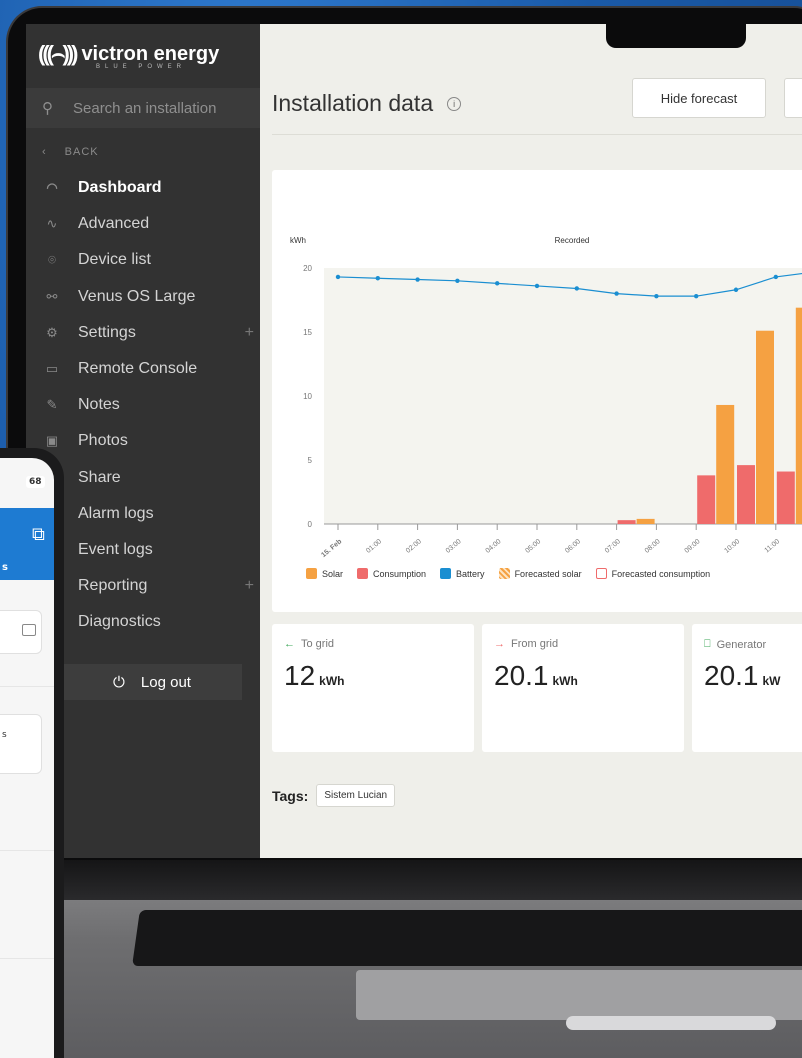 The image size is (802, 1058). I want to click on y-tick-label: 10, so click(307, 396).